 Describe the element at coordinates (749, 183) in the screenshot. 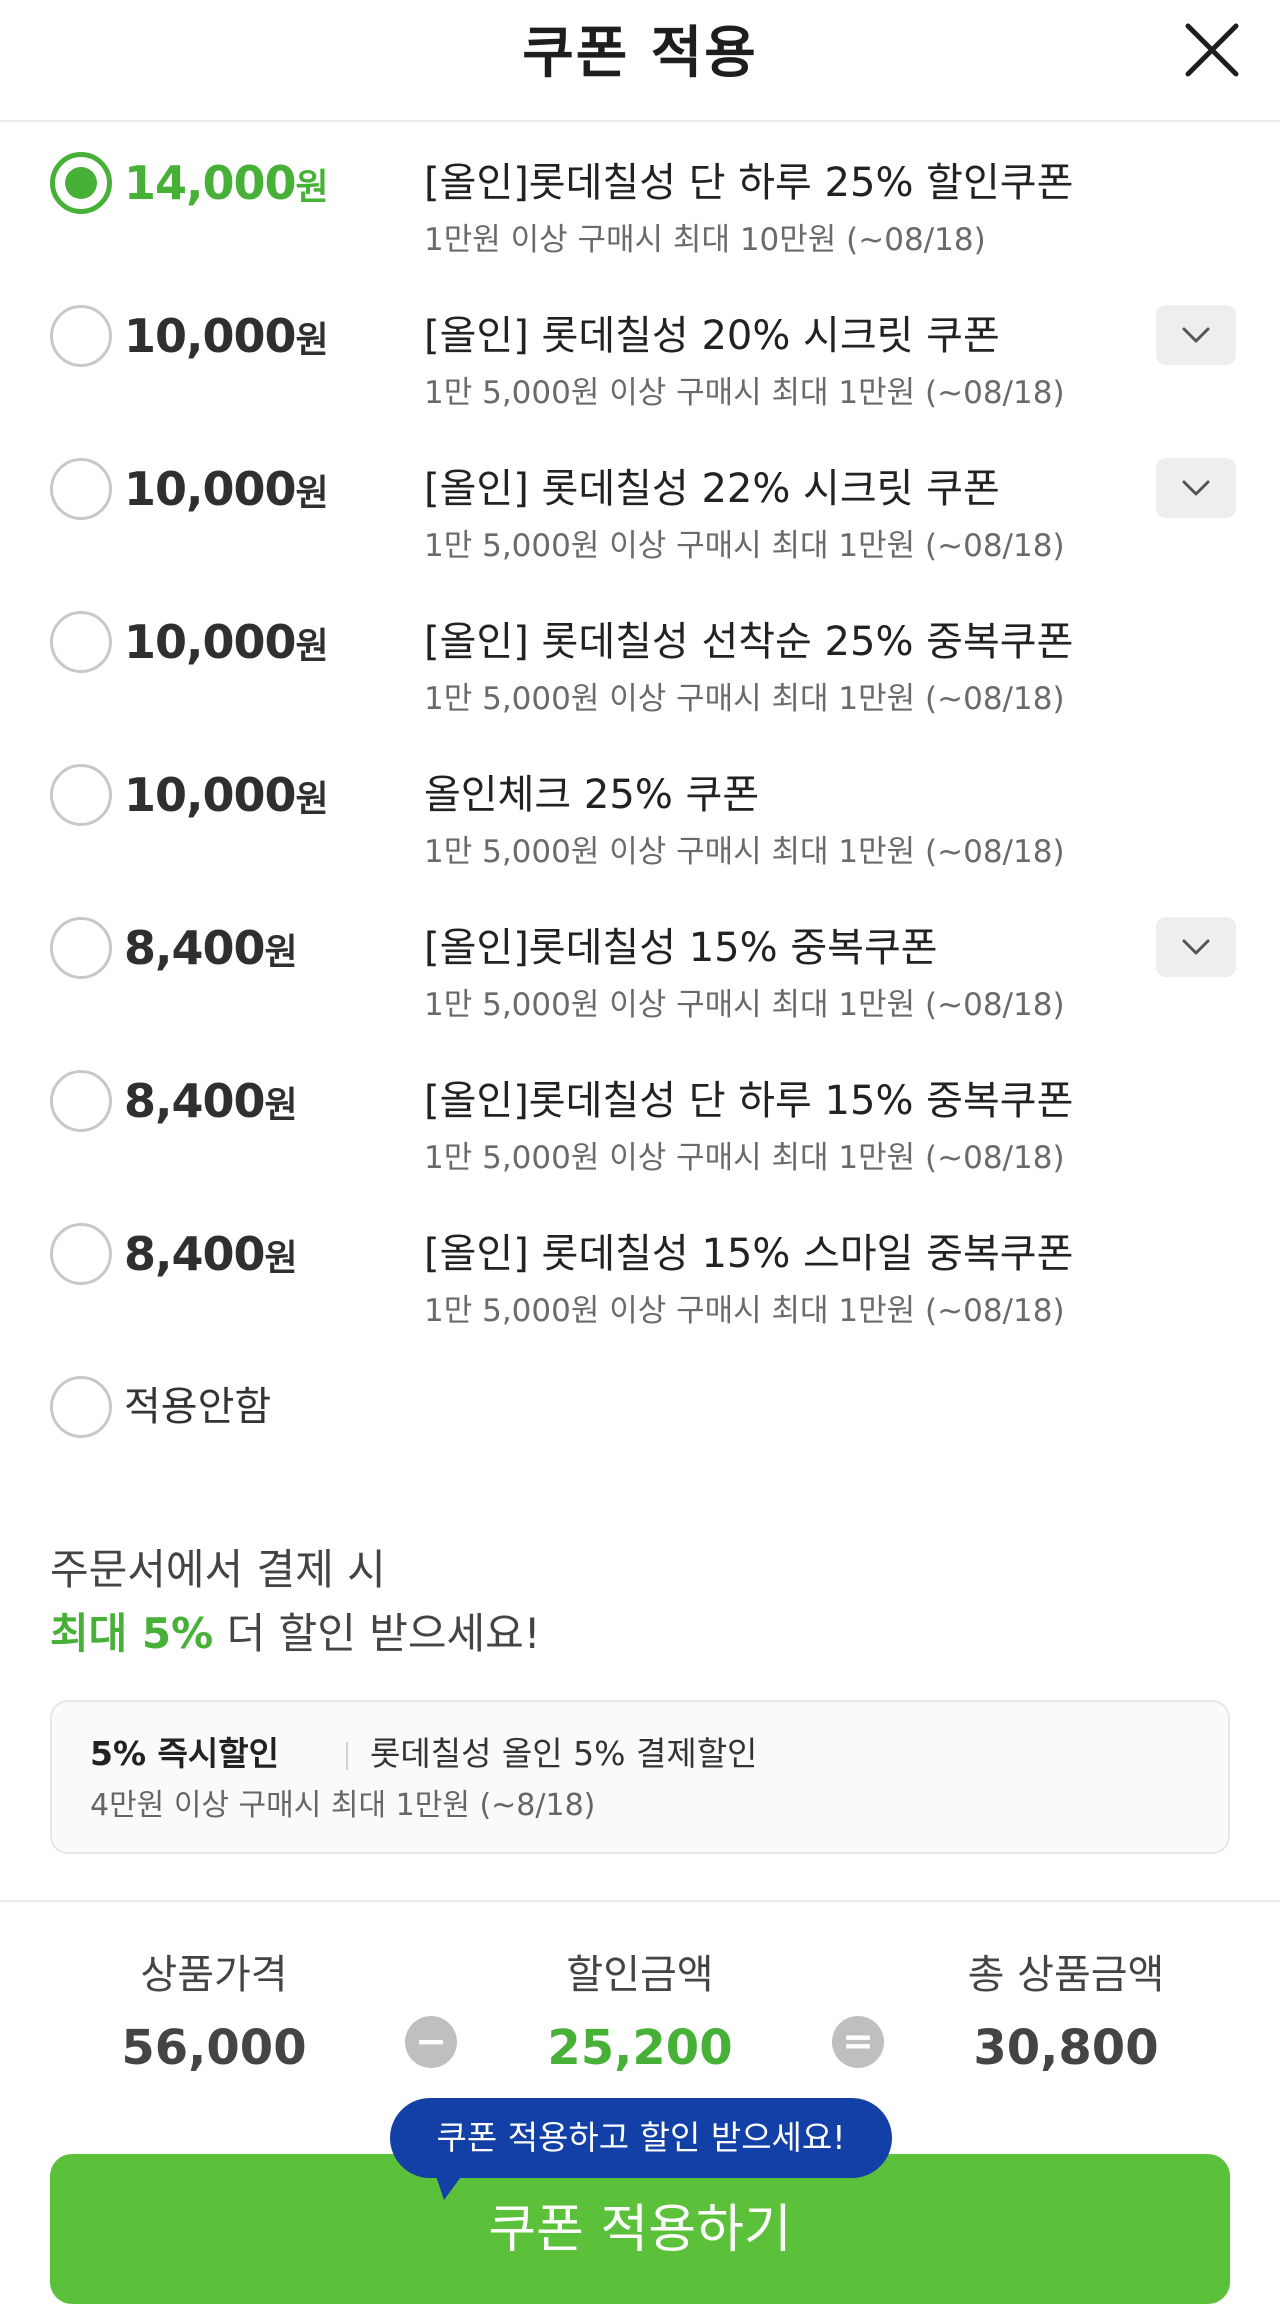

I see `coupon-name: [올인]롯데칠성 단 하루 25% 할인쿠폰` at that location.